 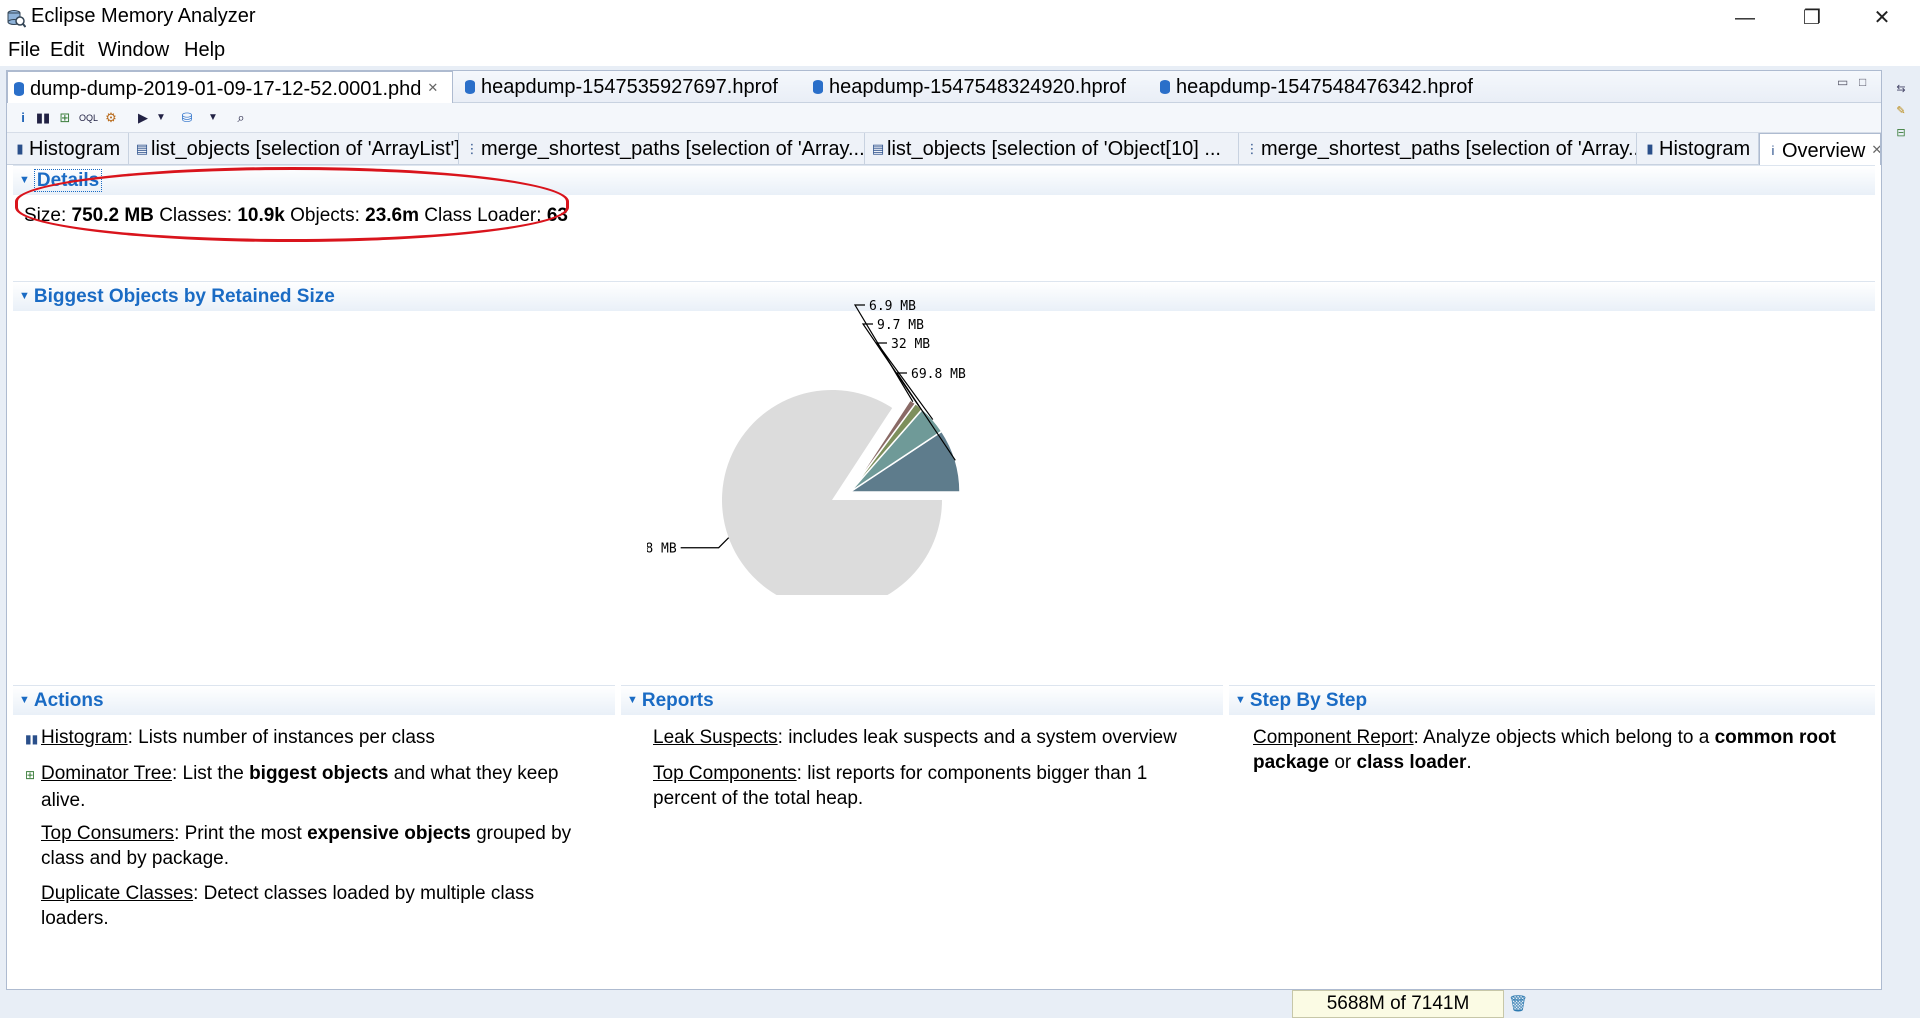 I want to click on menu-window: Window, so click(x=133, y=50).